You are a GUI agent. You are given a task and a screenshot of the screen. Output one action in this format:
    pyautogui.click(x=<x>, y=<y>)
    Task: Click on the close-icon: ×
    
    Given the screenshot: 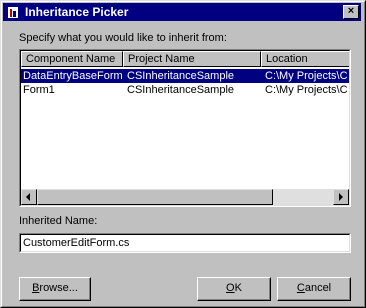 What is the action you would take?
    pyautogui.click(x=351, y=11)
    